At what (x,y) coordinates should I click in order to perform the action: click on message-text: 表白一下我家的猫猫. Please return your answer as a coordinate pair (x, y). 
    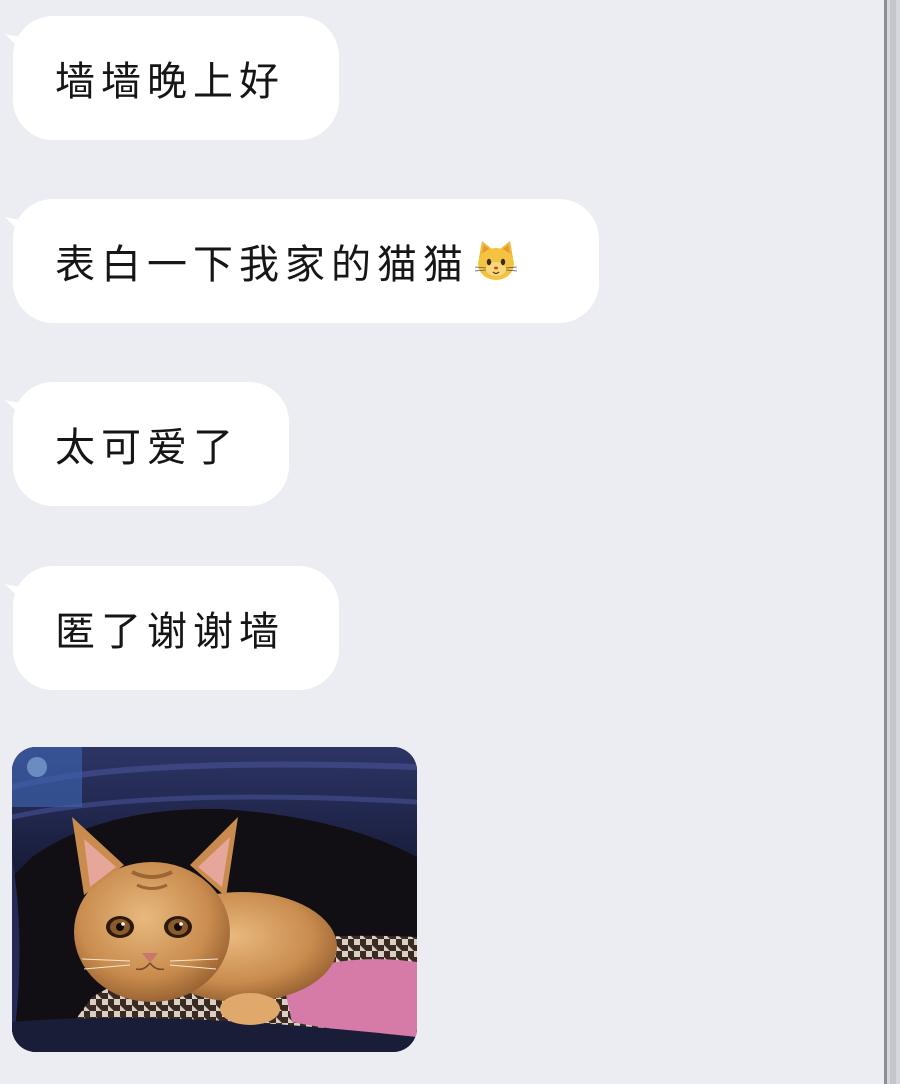
    Looking at the image, I should click on (262, 265).